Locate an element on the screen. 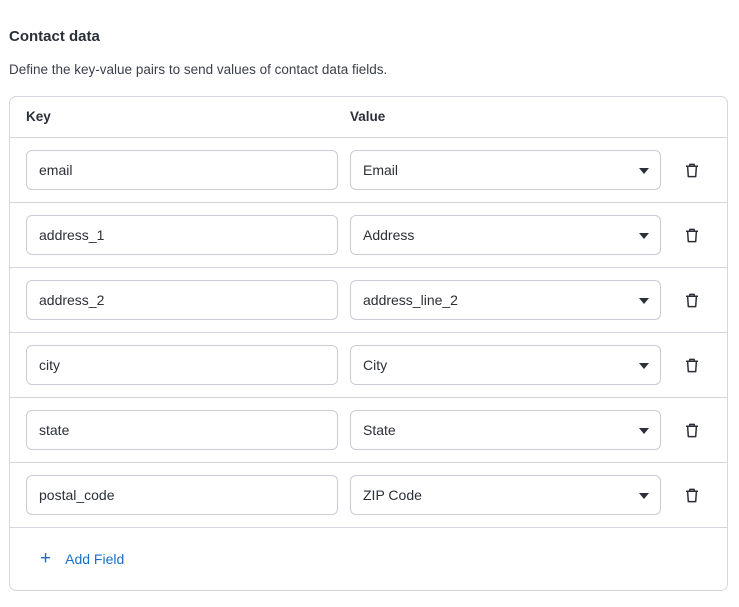 The image size is (739, 607). section-title: Contact data is located at coordinates (54, 36).